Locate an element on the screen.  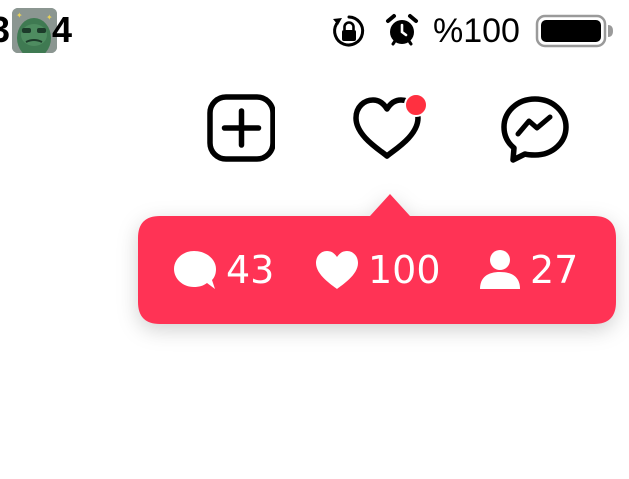
comment-icon is located at coordinates (195, 270).